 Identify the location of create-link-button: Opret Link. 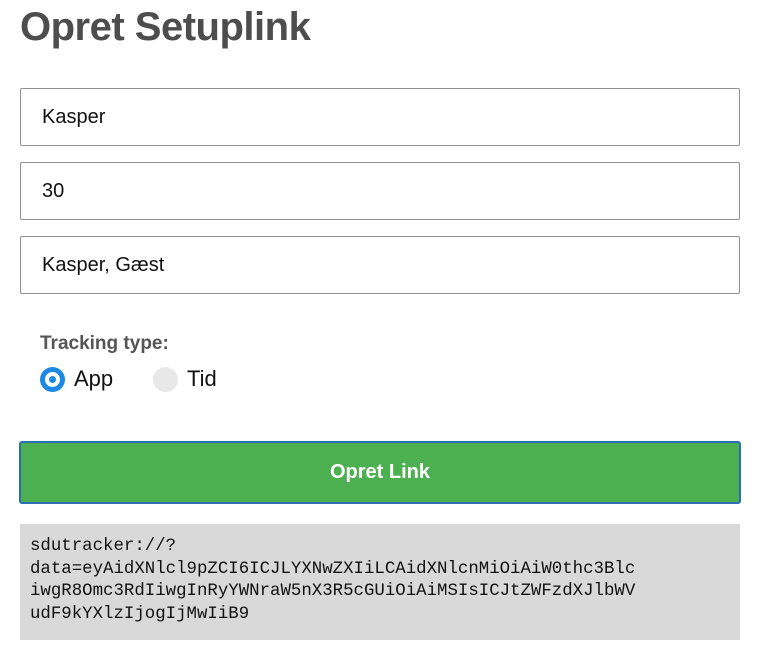
(380, 472).